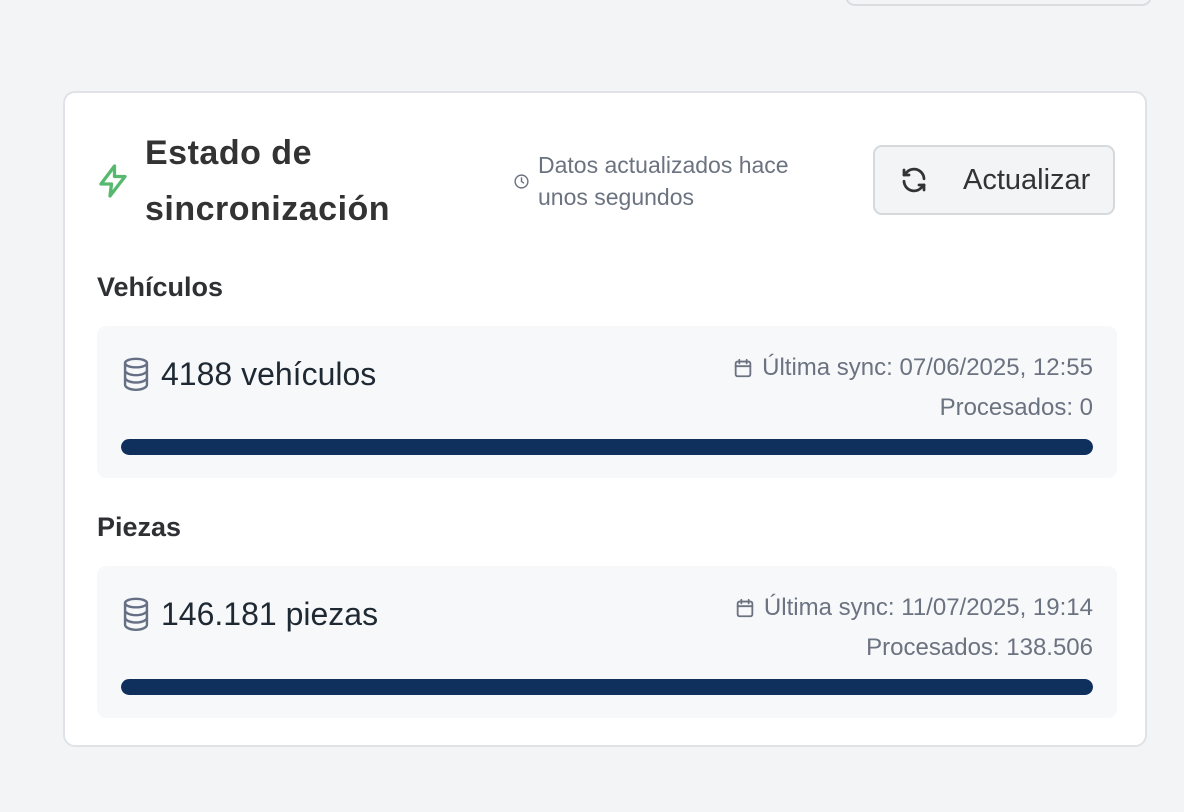 Image resolution: width=1184 pixels, height=812 pixels. I want to click on parts-last-sync-row: Última sync: 11/07/2025, 19:14, so click(913, 608).